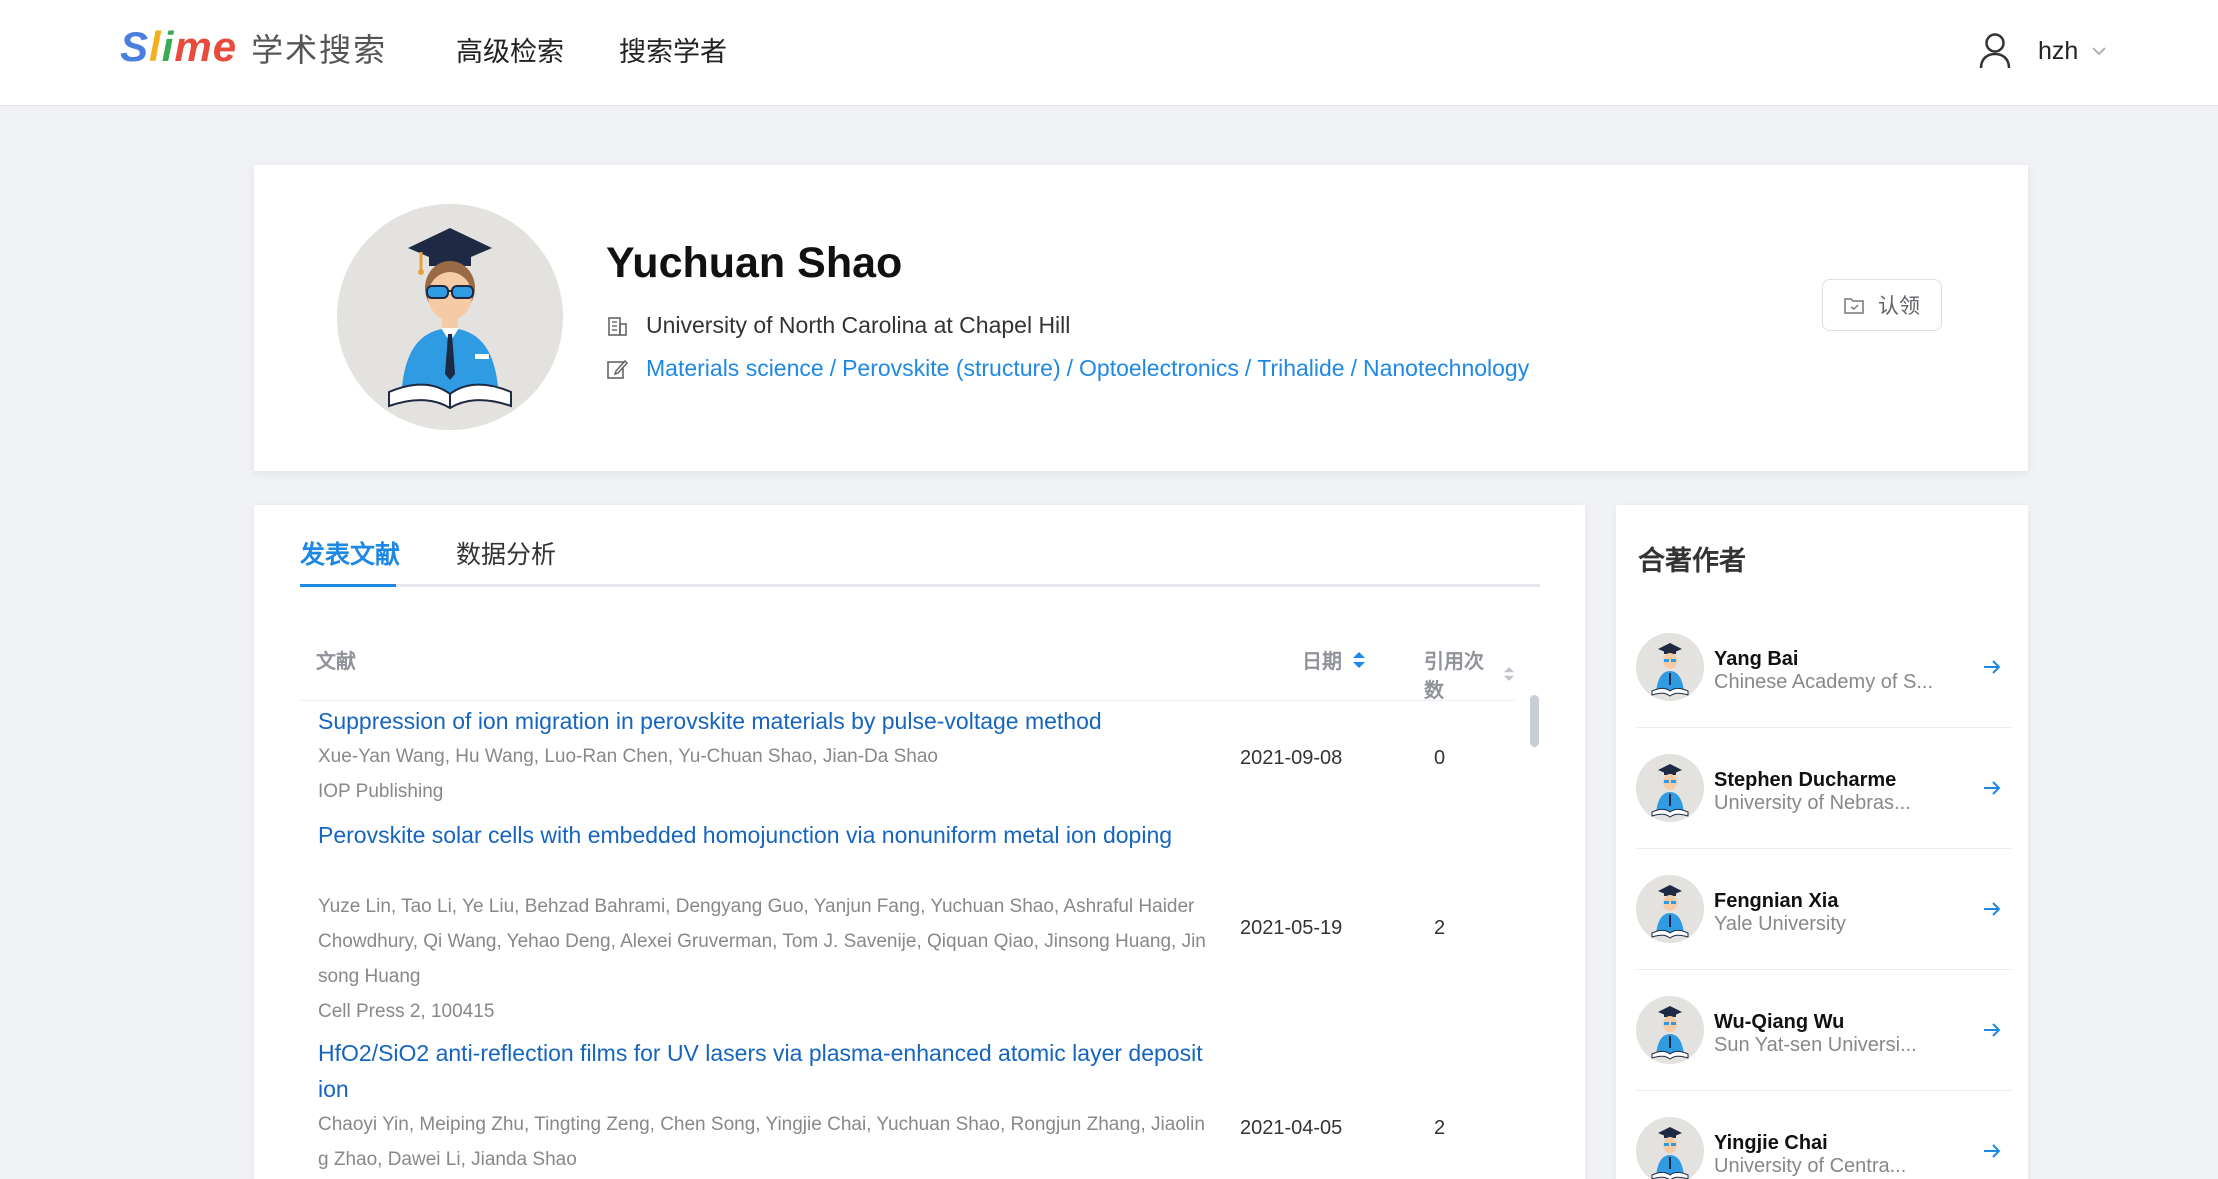 The width and height of the screenshot is (2218, 1179). What do you see at coordinates (506, 553) in the screenshot?
I see `tab-data-analysis: 数据分析` at bounding box center [506, 553].